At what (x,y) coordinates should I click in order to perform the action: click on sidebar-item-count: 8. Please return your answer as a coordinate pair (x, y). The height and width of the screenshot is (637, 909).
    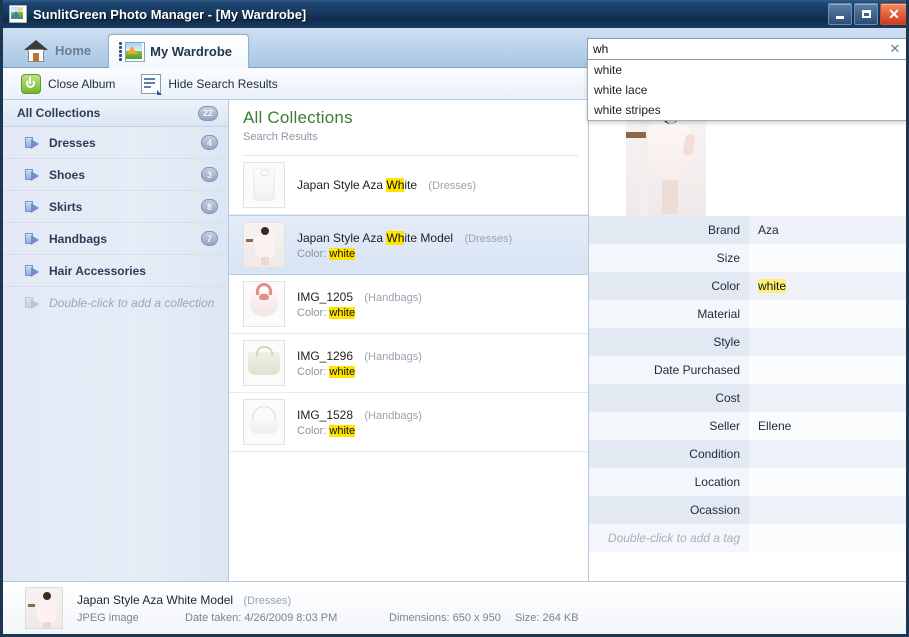
    Looking at the image, I should click on (209, 206).